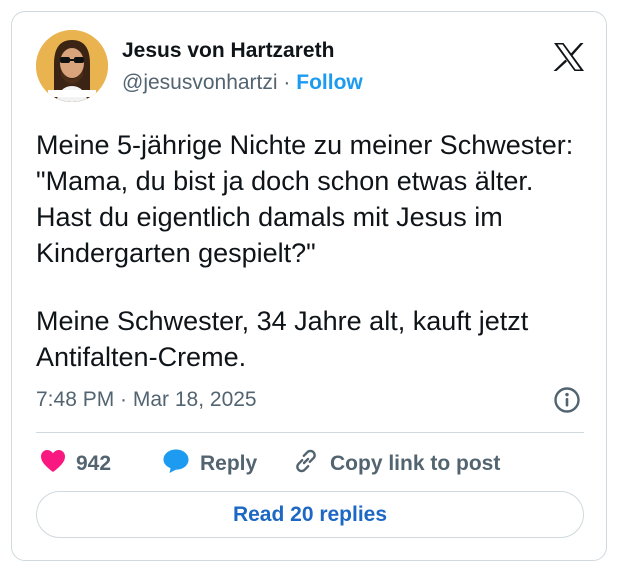 The height and width of the screenshot is (574, 620). I want to click on like-count: 942, so click(94, 463).